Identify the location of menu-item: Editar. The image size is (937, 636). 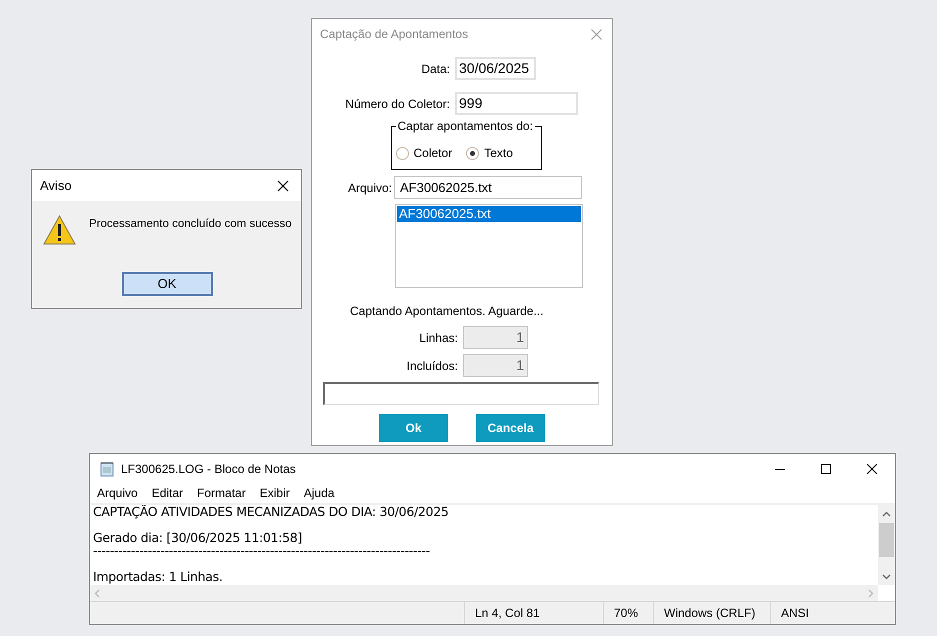
(168, 493).